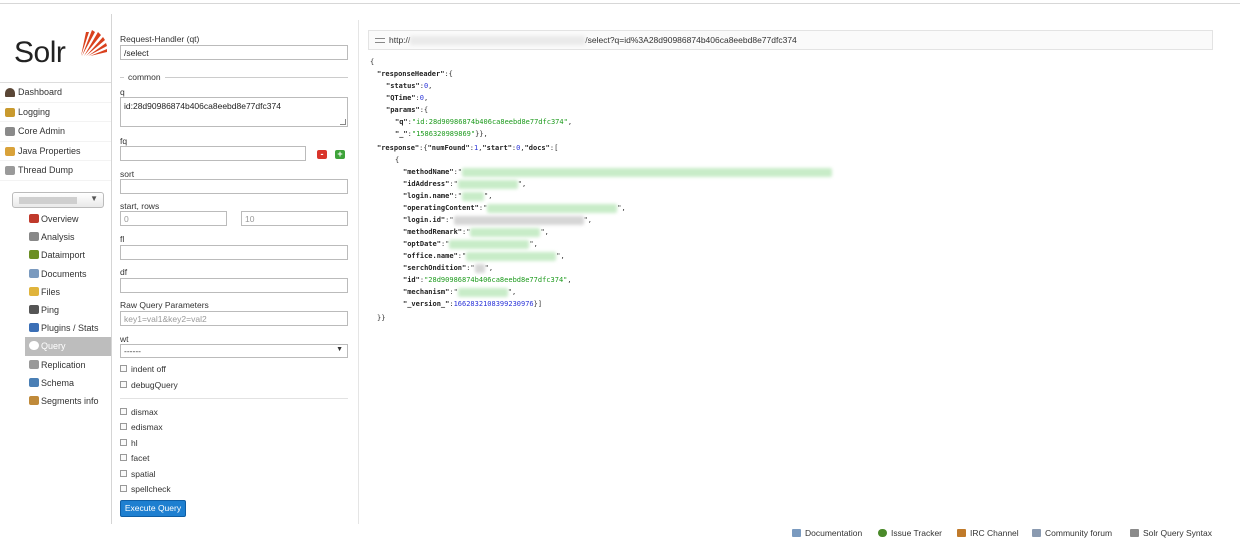 The width and height of the screenshot is (1240, 540). What do you see at coordinates (340, 154) in the screenshot?
I see `add-fq-button: +` at bounding box center [340, 154].